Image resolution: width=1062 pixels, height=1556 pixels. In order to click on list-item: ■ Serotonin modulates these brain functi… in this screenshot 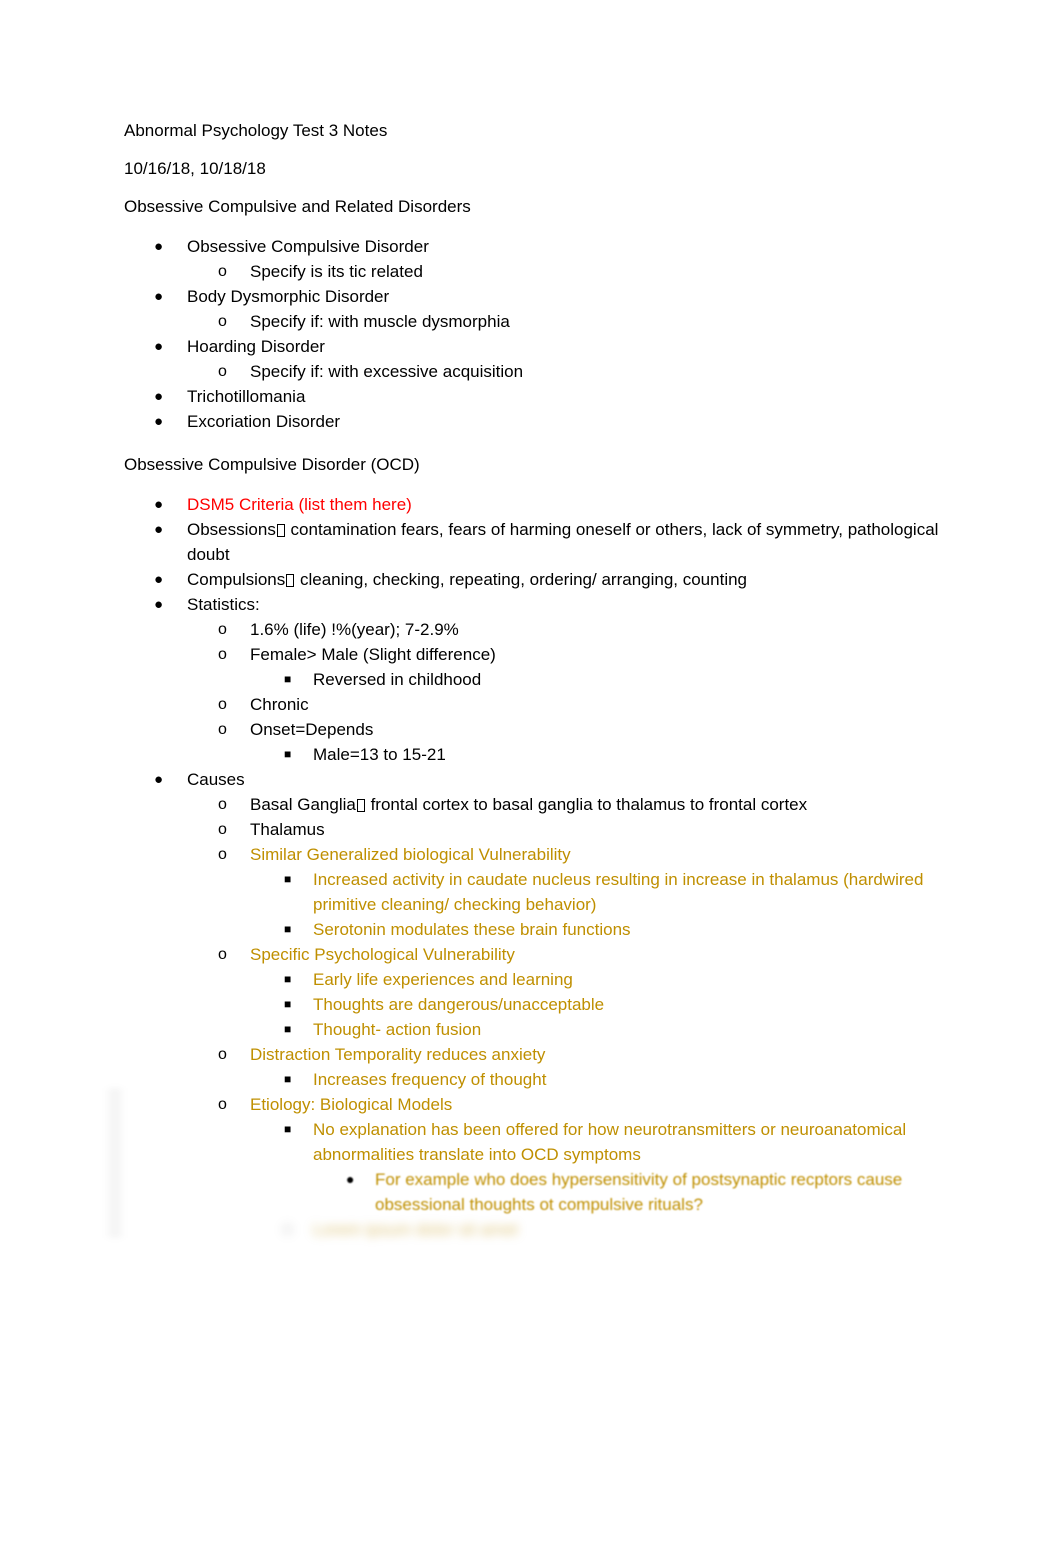, I will do `click(539, 929)`.